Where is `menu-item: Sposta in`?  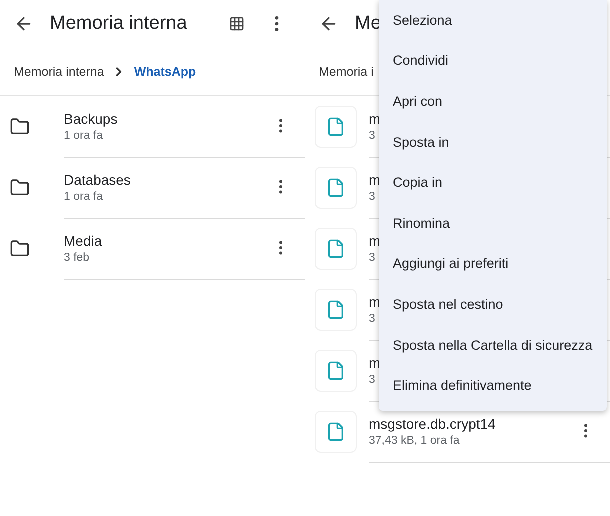 menu-item: Sposta in is located at coordinates (493, 142).